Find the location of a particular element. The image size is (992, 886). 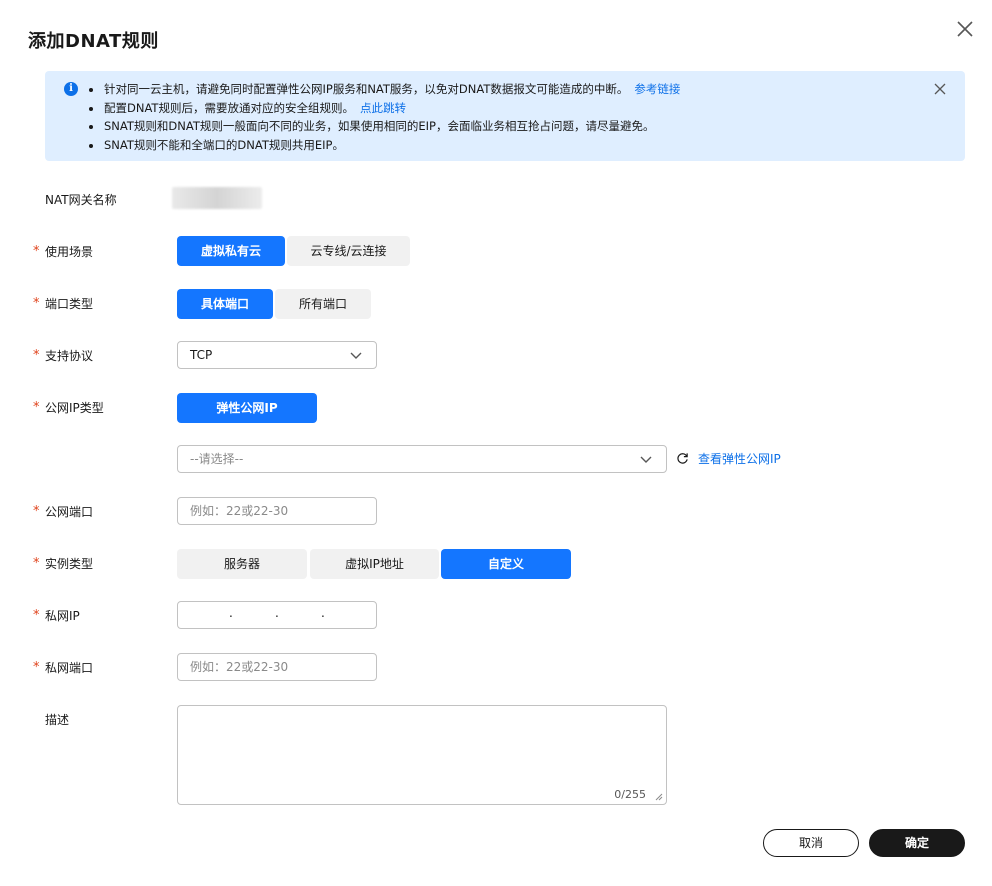

scenario-label: 使用场景 is located at coordinates (69, 252).